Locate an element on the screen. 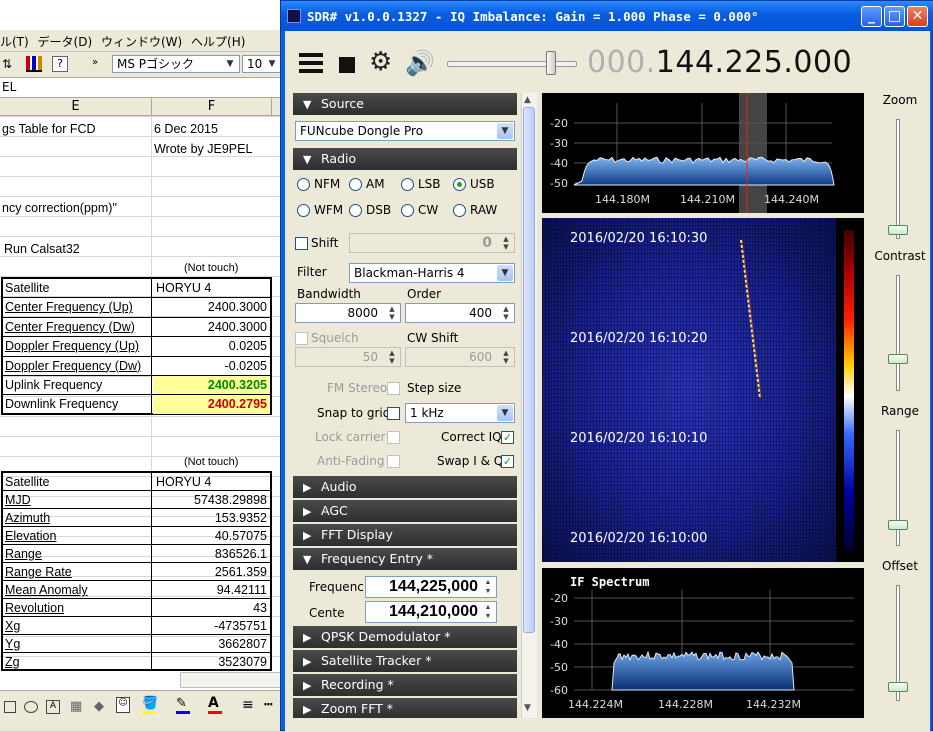 Image resolution: width=933 pixels, height=732 pixels. squelch-checkbox is located at coordinates (301, 338).